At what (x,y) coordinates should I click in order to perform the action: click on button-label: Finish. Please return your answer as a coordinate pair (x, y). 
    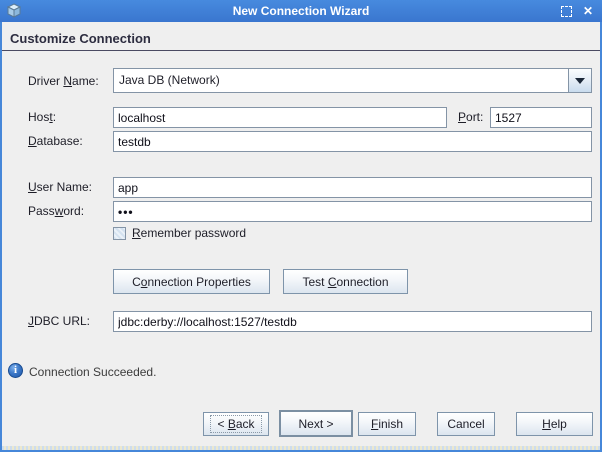
    Looking at the image, I should click on (387, 424).